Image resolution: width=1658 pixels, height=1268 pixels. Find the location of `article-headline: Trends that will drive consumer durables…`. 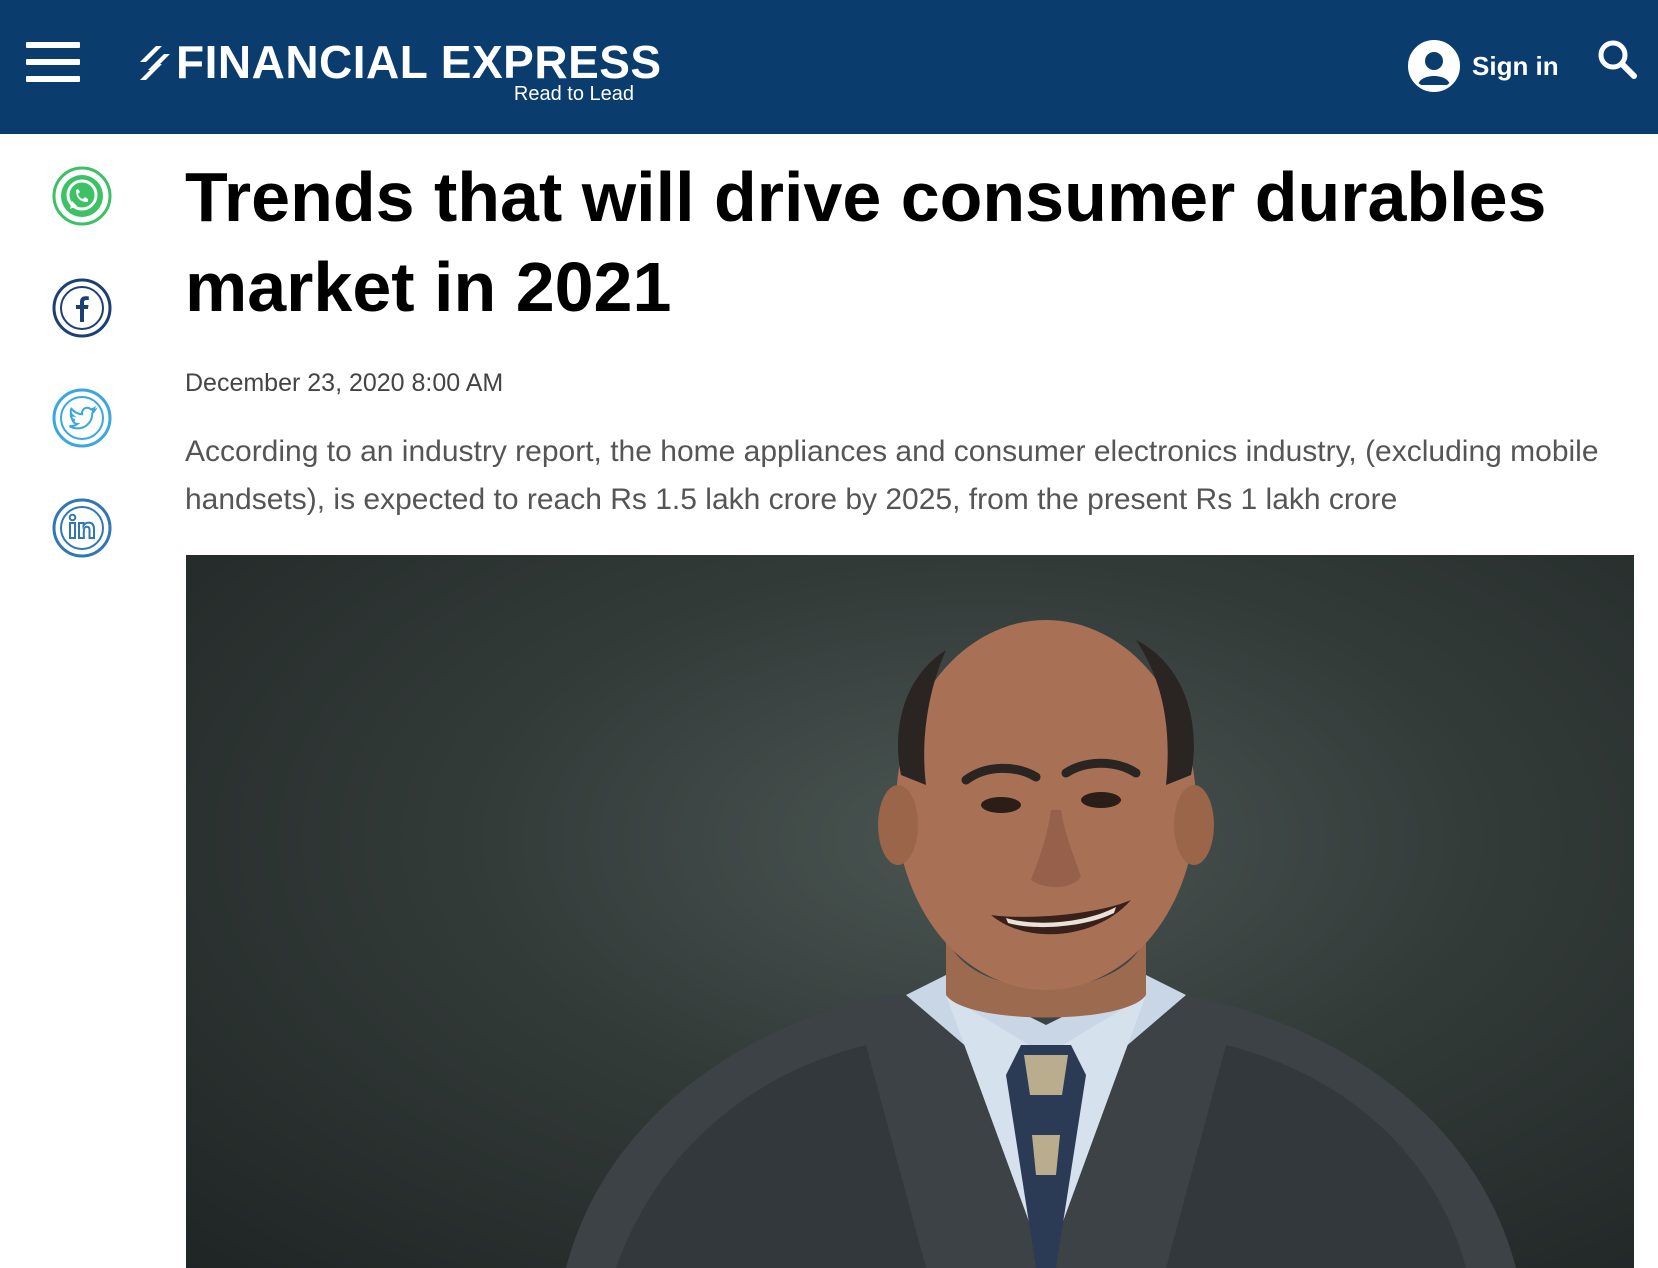

article-headline: Trends that will drive consumer durables… is located at coordinates (866, 242).